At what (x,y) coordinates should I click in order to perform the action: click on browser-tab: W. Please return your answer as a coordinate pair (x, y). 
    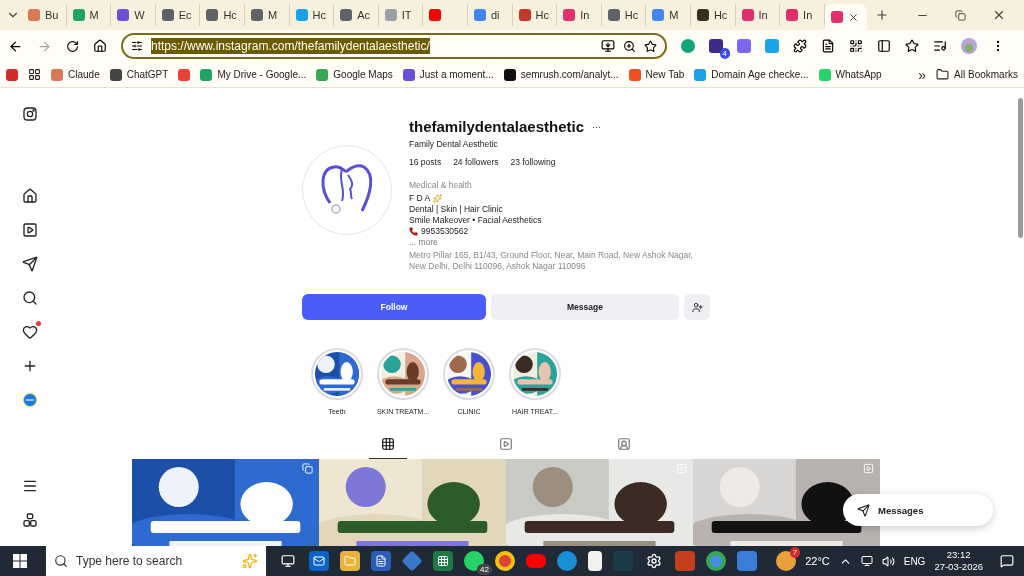
    Looking at the image, I should click on (133, 15).